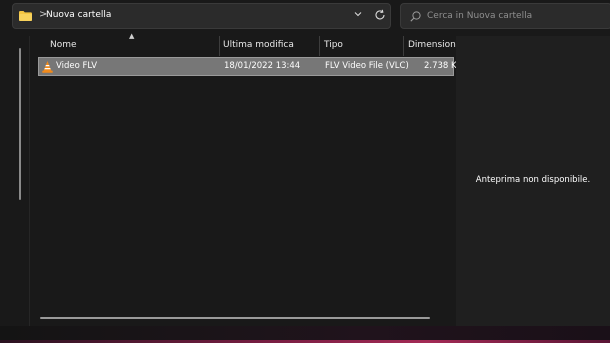 Image resolution: width=610 pixels, height=343 pixels. What do you see at coordinates (25, 16) in the screenshot?
I see `folder-icon` at bounding box center [25, 16].